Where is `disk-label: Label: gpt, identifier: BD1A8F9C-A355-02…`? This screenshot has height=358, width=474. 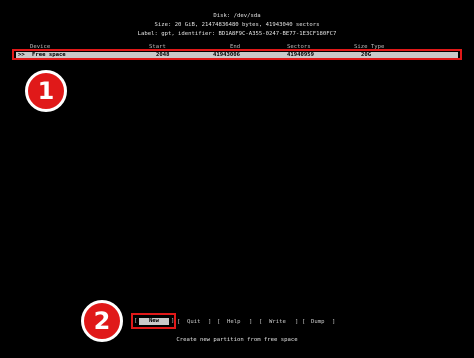 disk-label: Label: gpt, identifier: BD1A8F9C-A355-02… is located at coordinates (237, 34).